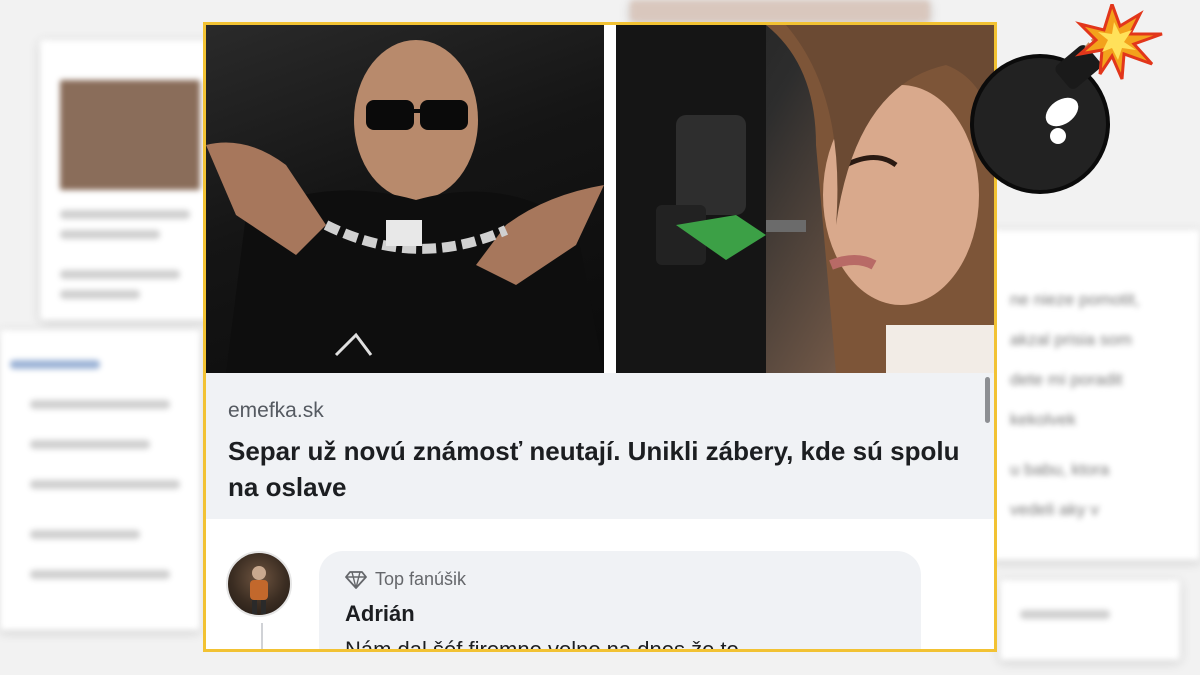  Describe the element at coordinates (259, 590) in the screenshot. I see `avatar-figure` at that location.